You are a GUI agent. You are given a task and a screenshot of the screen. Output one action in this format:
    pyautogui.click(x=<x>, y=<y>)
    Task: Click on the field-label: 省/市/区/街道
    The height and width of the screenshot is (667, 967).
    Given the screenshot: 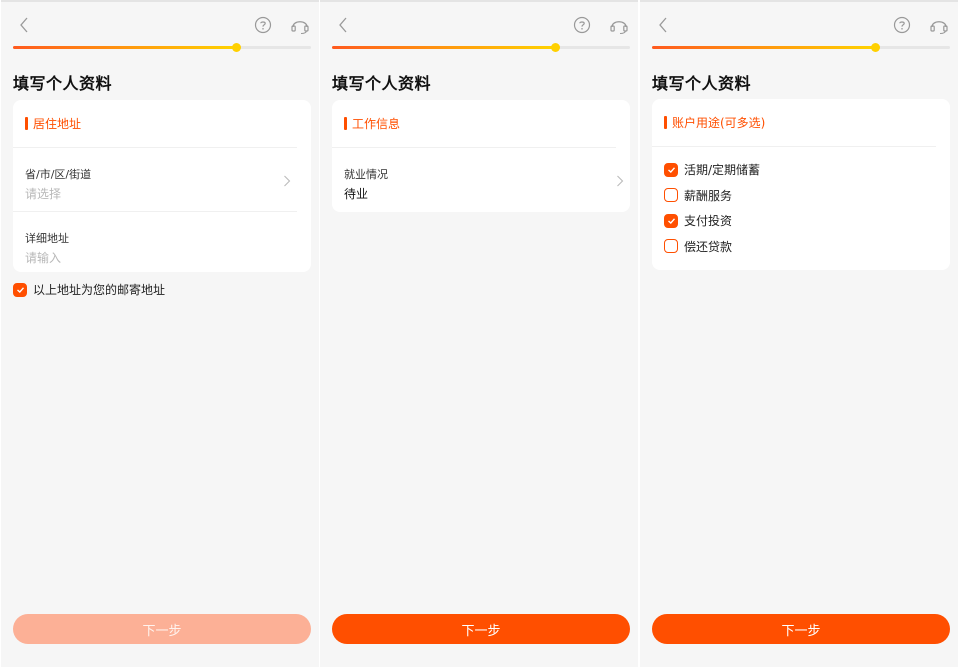 What is the action you would take?
    pyautogui.click(x=58, y=174)
    